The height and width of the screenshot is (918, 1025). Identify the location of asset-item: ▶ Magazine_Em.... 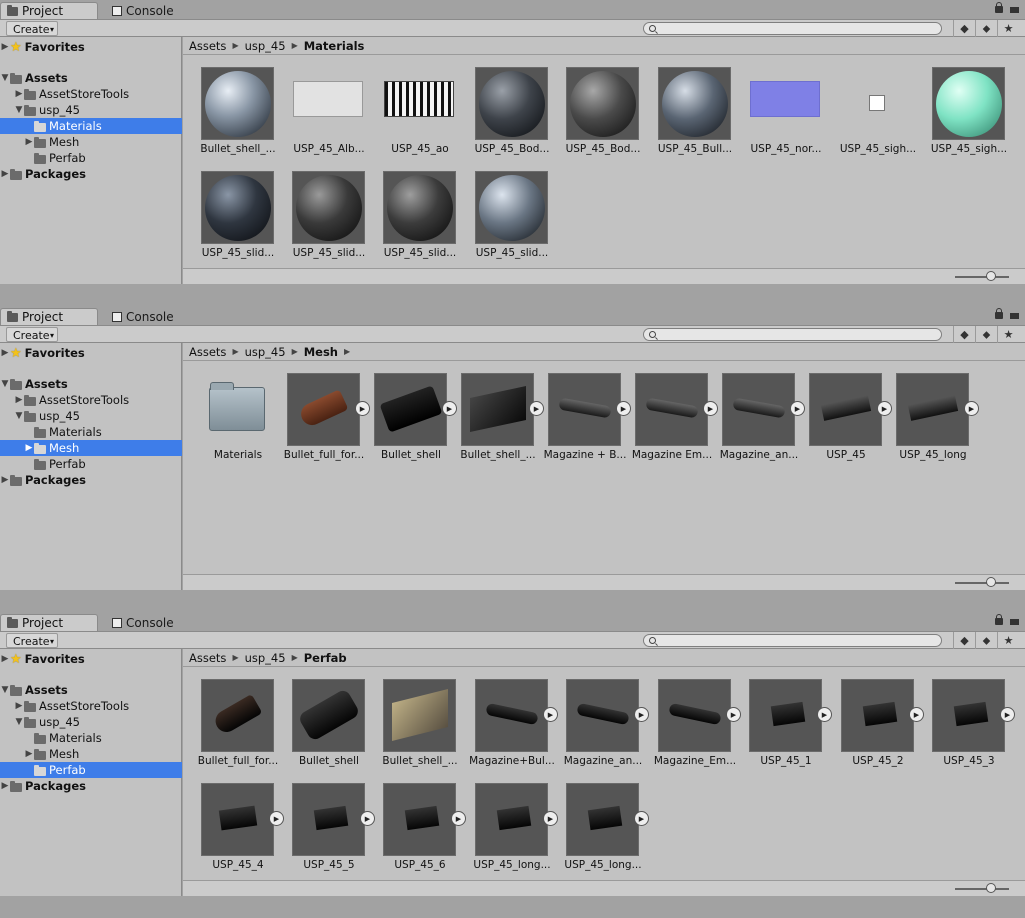
(690, 717).